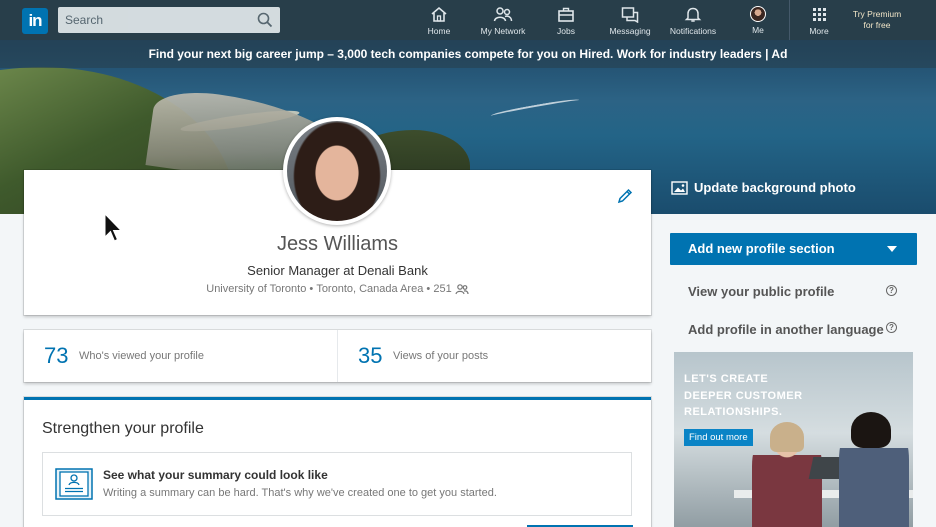 Image resolution: width=936 pixels, height=527 pixels. I want to click on search-icon, so click(265, 22).